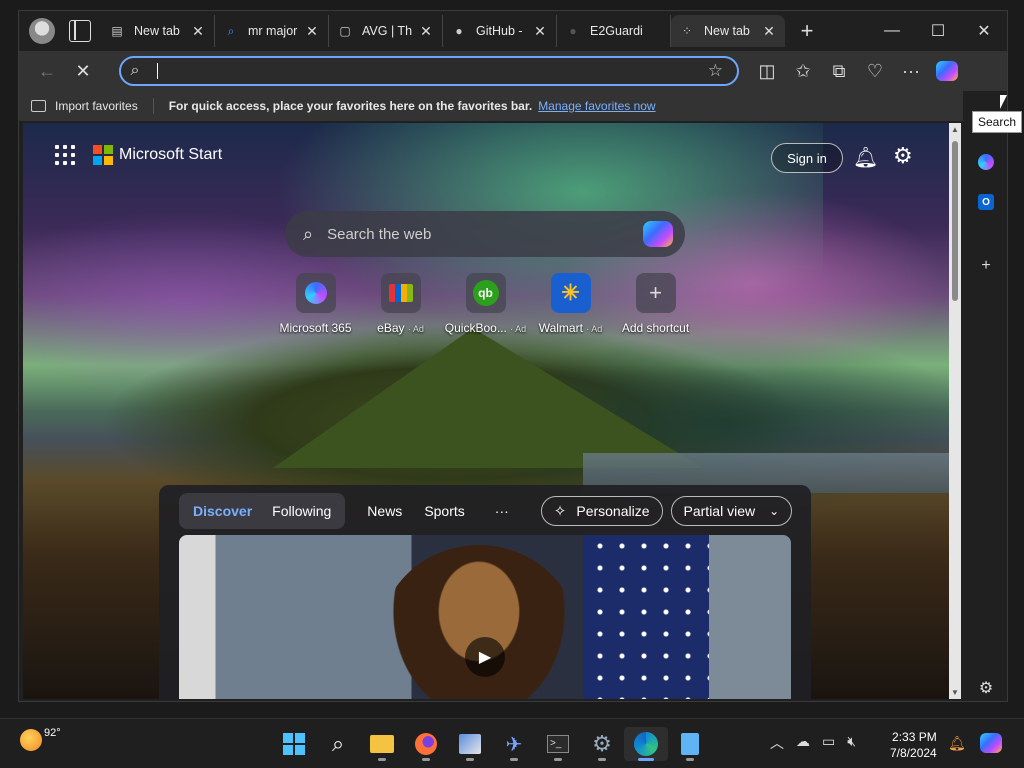  What do you see at coordinates (986, 162) in the screenshot?
I see `sidebar-copilot-icon` at bounding box center [986, 162].